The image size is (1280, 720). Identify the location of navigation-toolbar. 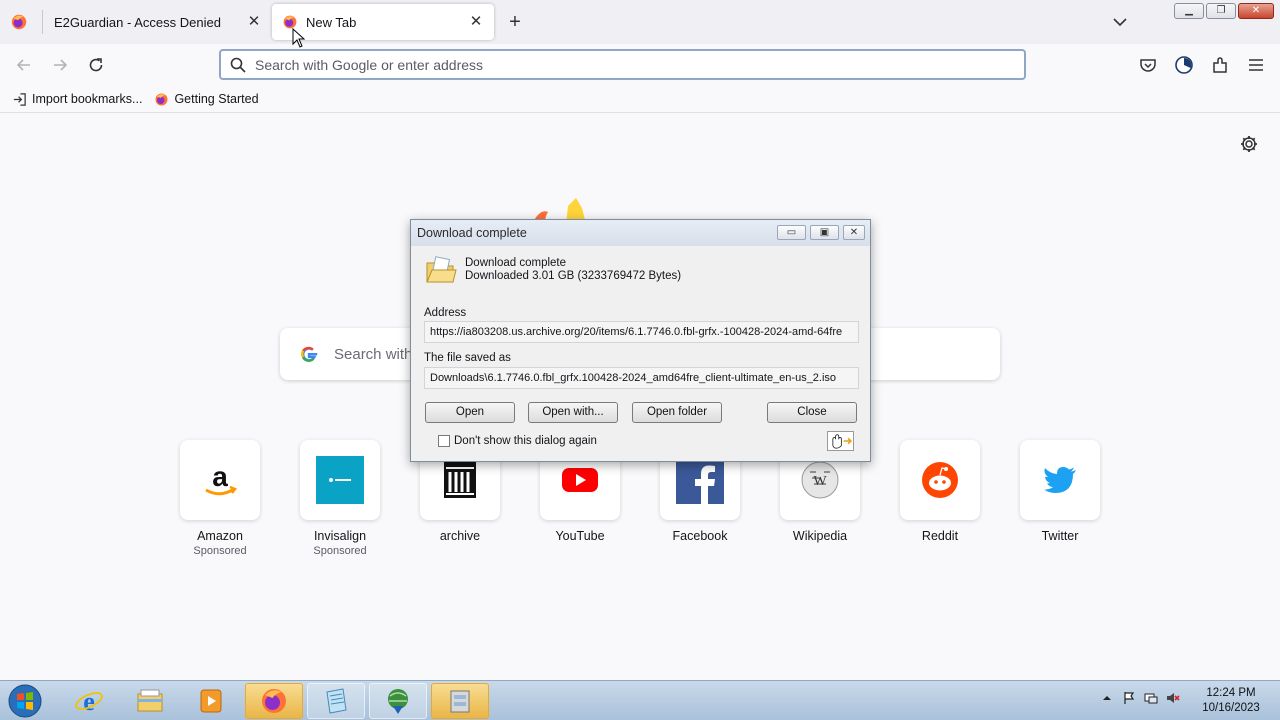
(640, 65).